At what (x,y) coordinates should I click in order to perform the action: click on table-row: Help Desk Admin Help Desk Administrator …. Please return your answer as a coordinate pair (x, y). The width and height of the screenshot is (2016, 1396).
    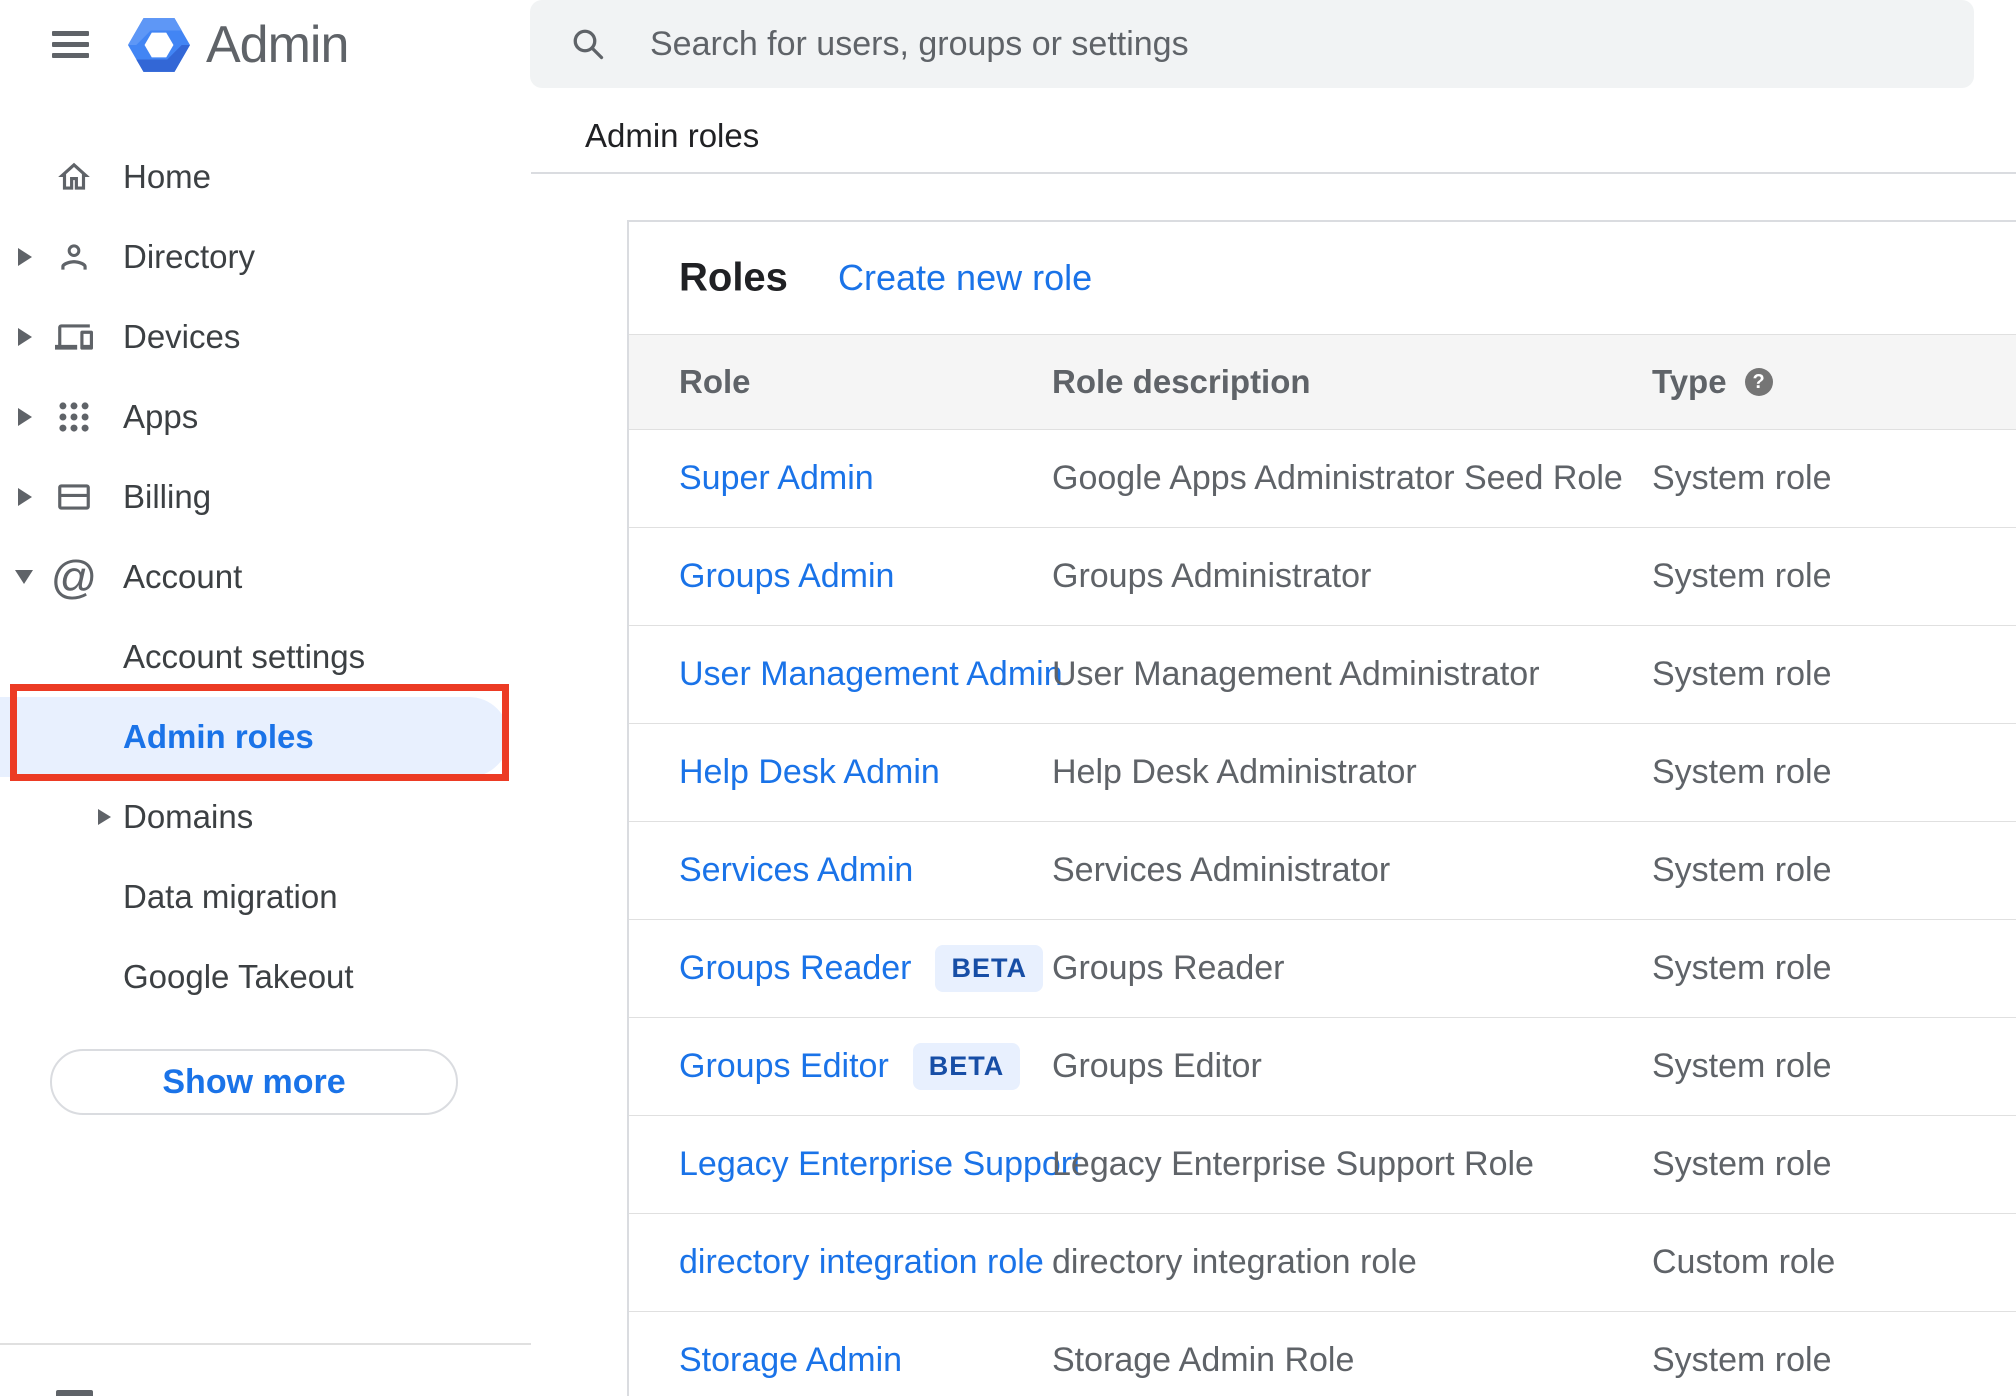
    Looking at the image, I should click on (1322, 773).